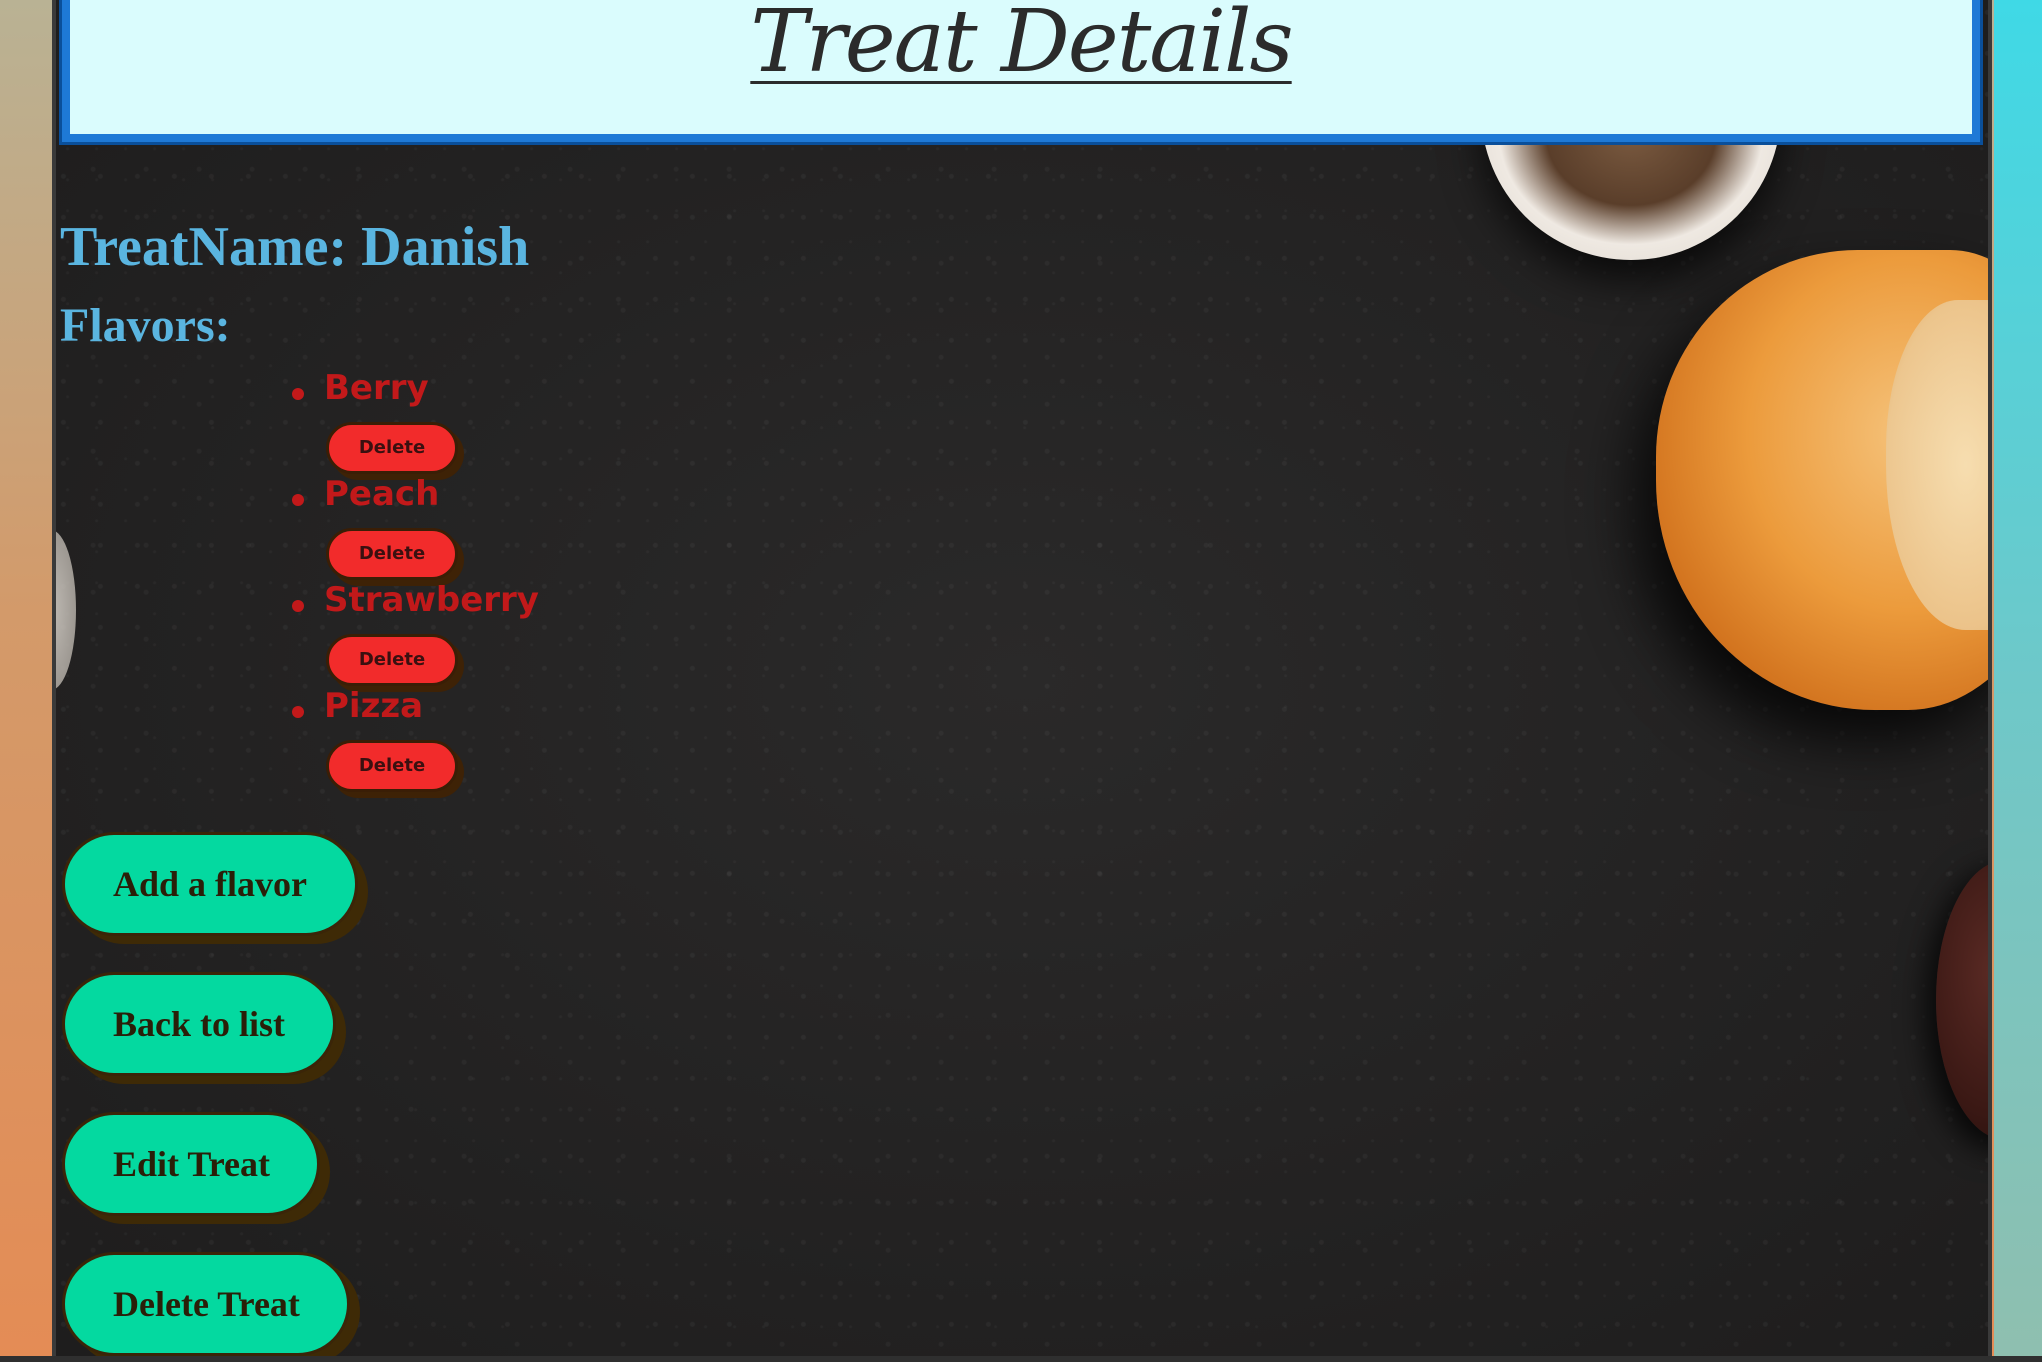  Describe the element at coordinates (1962, 1000) in the screenshot. I see `chocolate-pastry-image` at that location.